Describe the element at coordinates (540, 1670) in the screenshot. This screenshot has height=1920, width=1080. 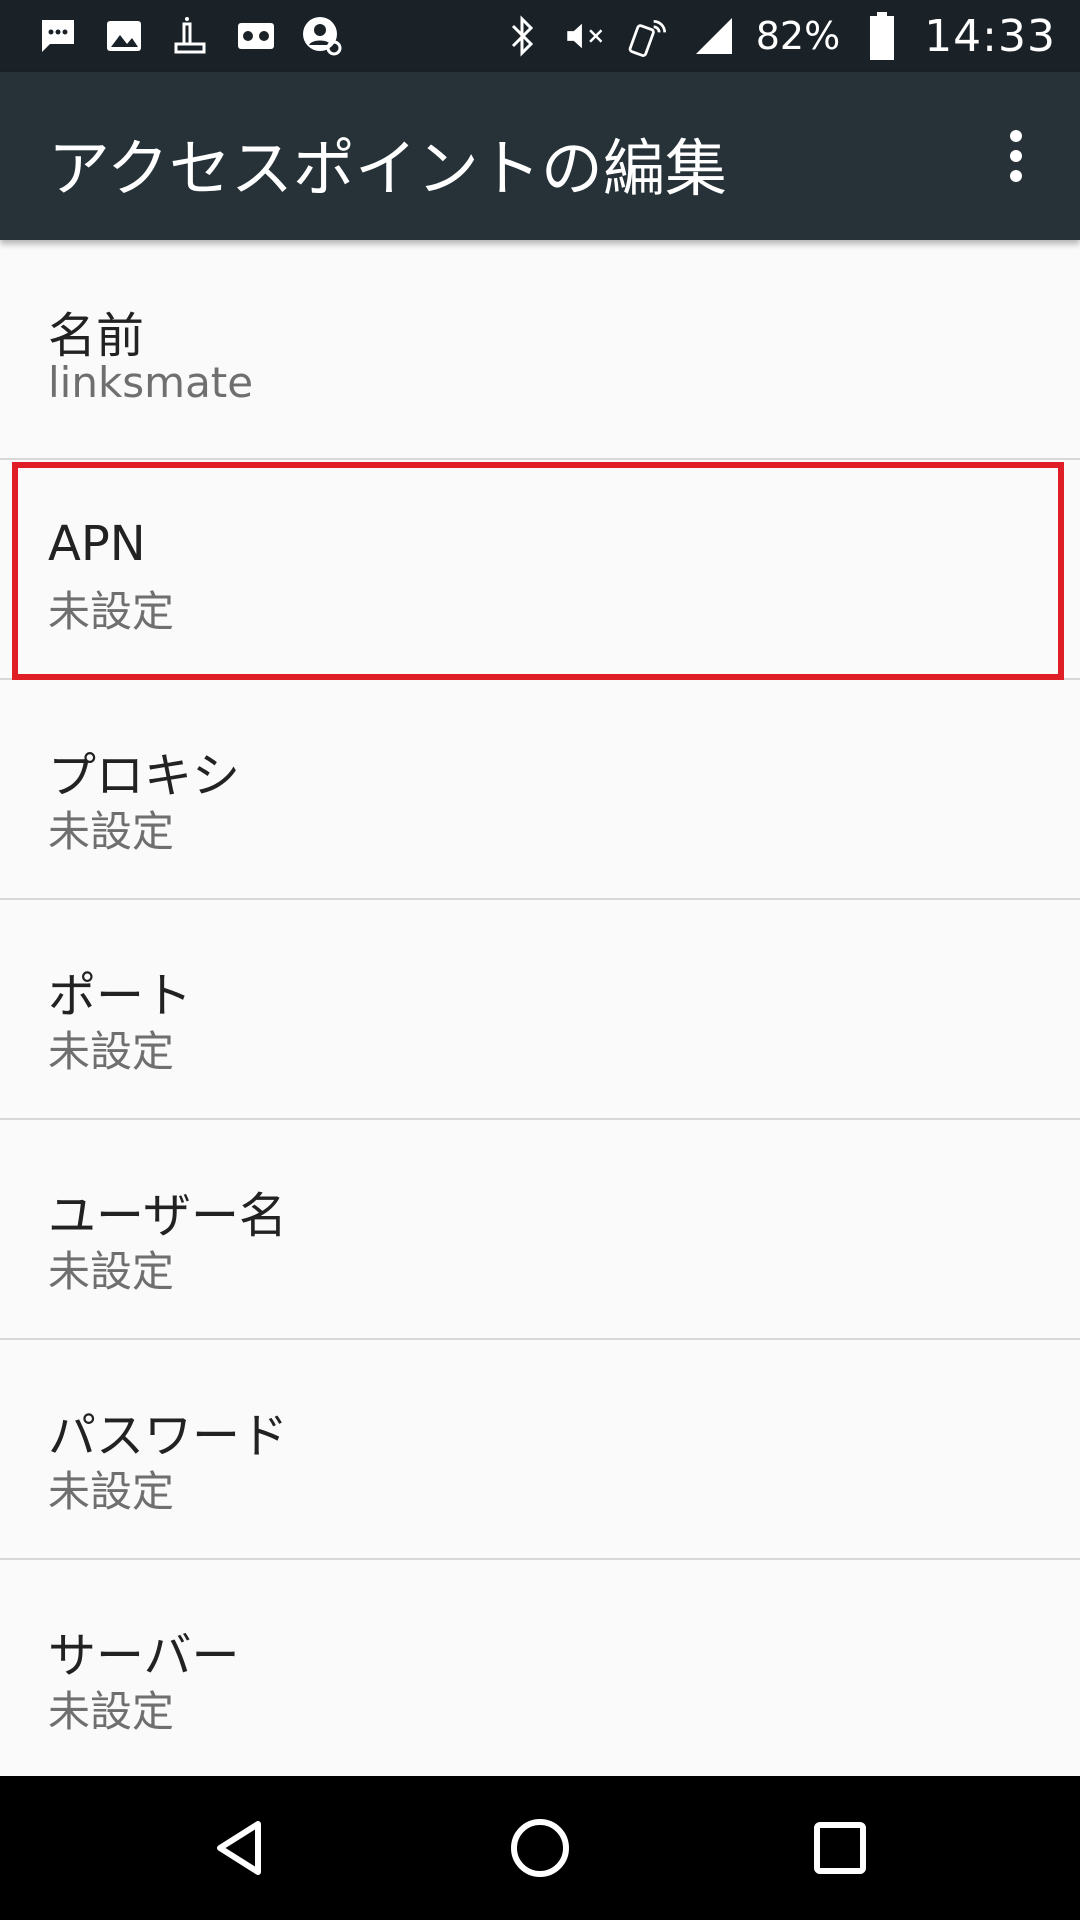
I see `setting-server: サーバー 未設定` at that location.